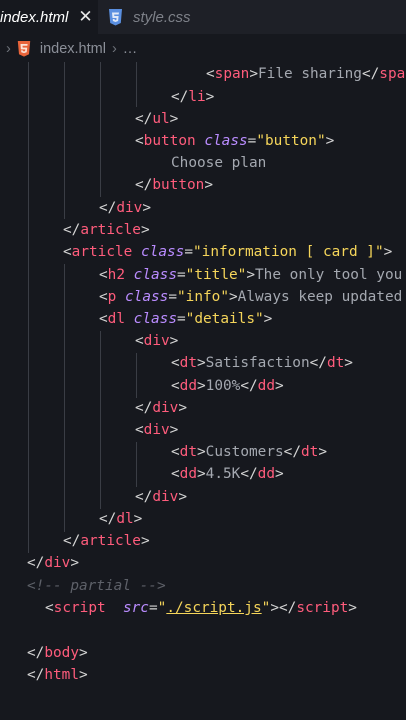 This screenshot has height=720, width=406. What do you see at coordinates (156, 119) in the screenshot?
I see `code-line: </ul>` at bounding box center [156, 119].